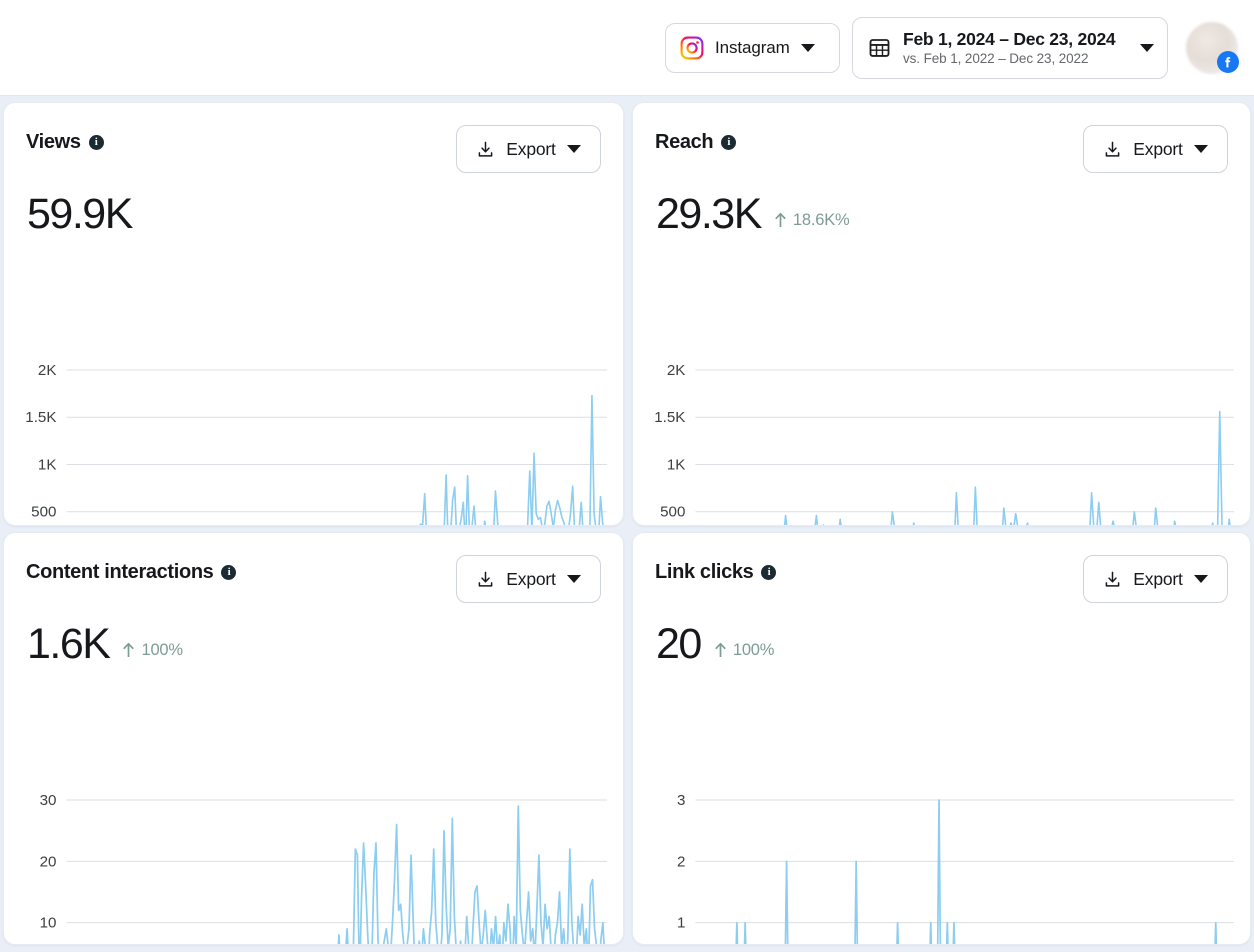  I want to click on svg-text: 30, so click(48, 800).